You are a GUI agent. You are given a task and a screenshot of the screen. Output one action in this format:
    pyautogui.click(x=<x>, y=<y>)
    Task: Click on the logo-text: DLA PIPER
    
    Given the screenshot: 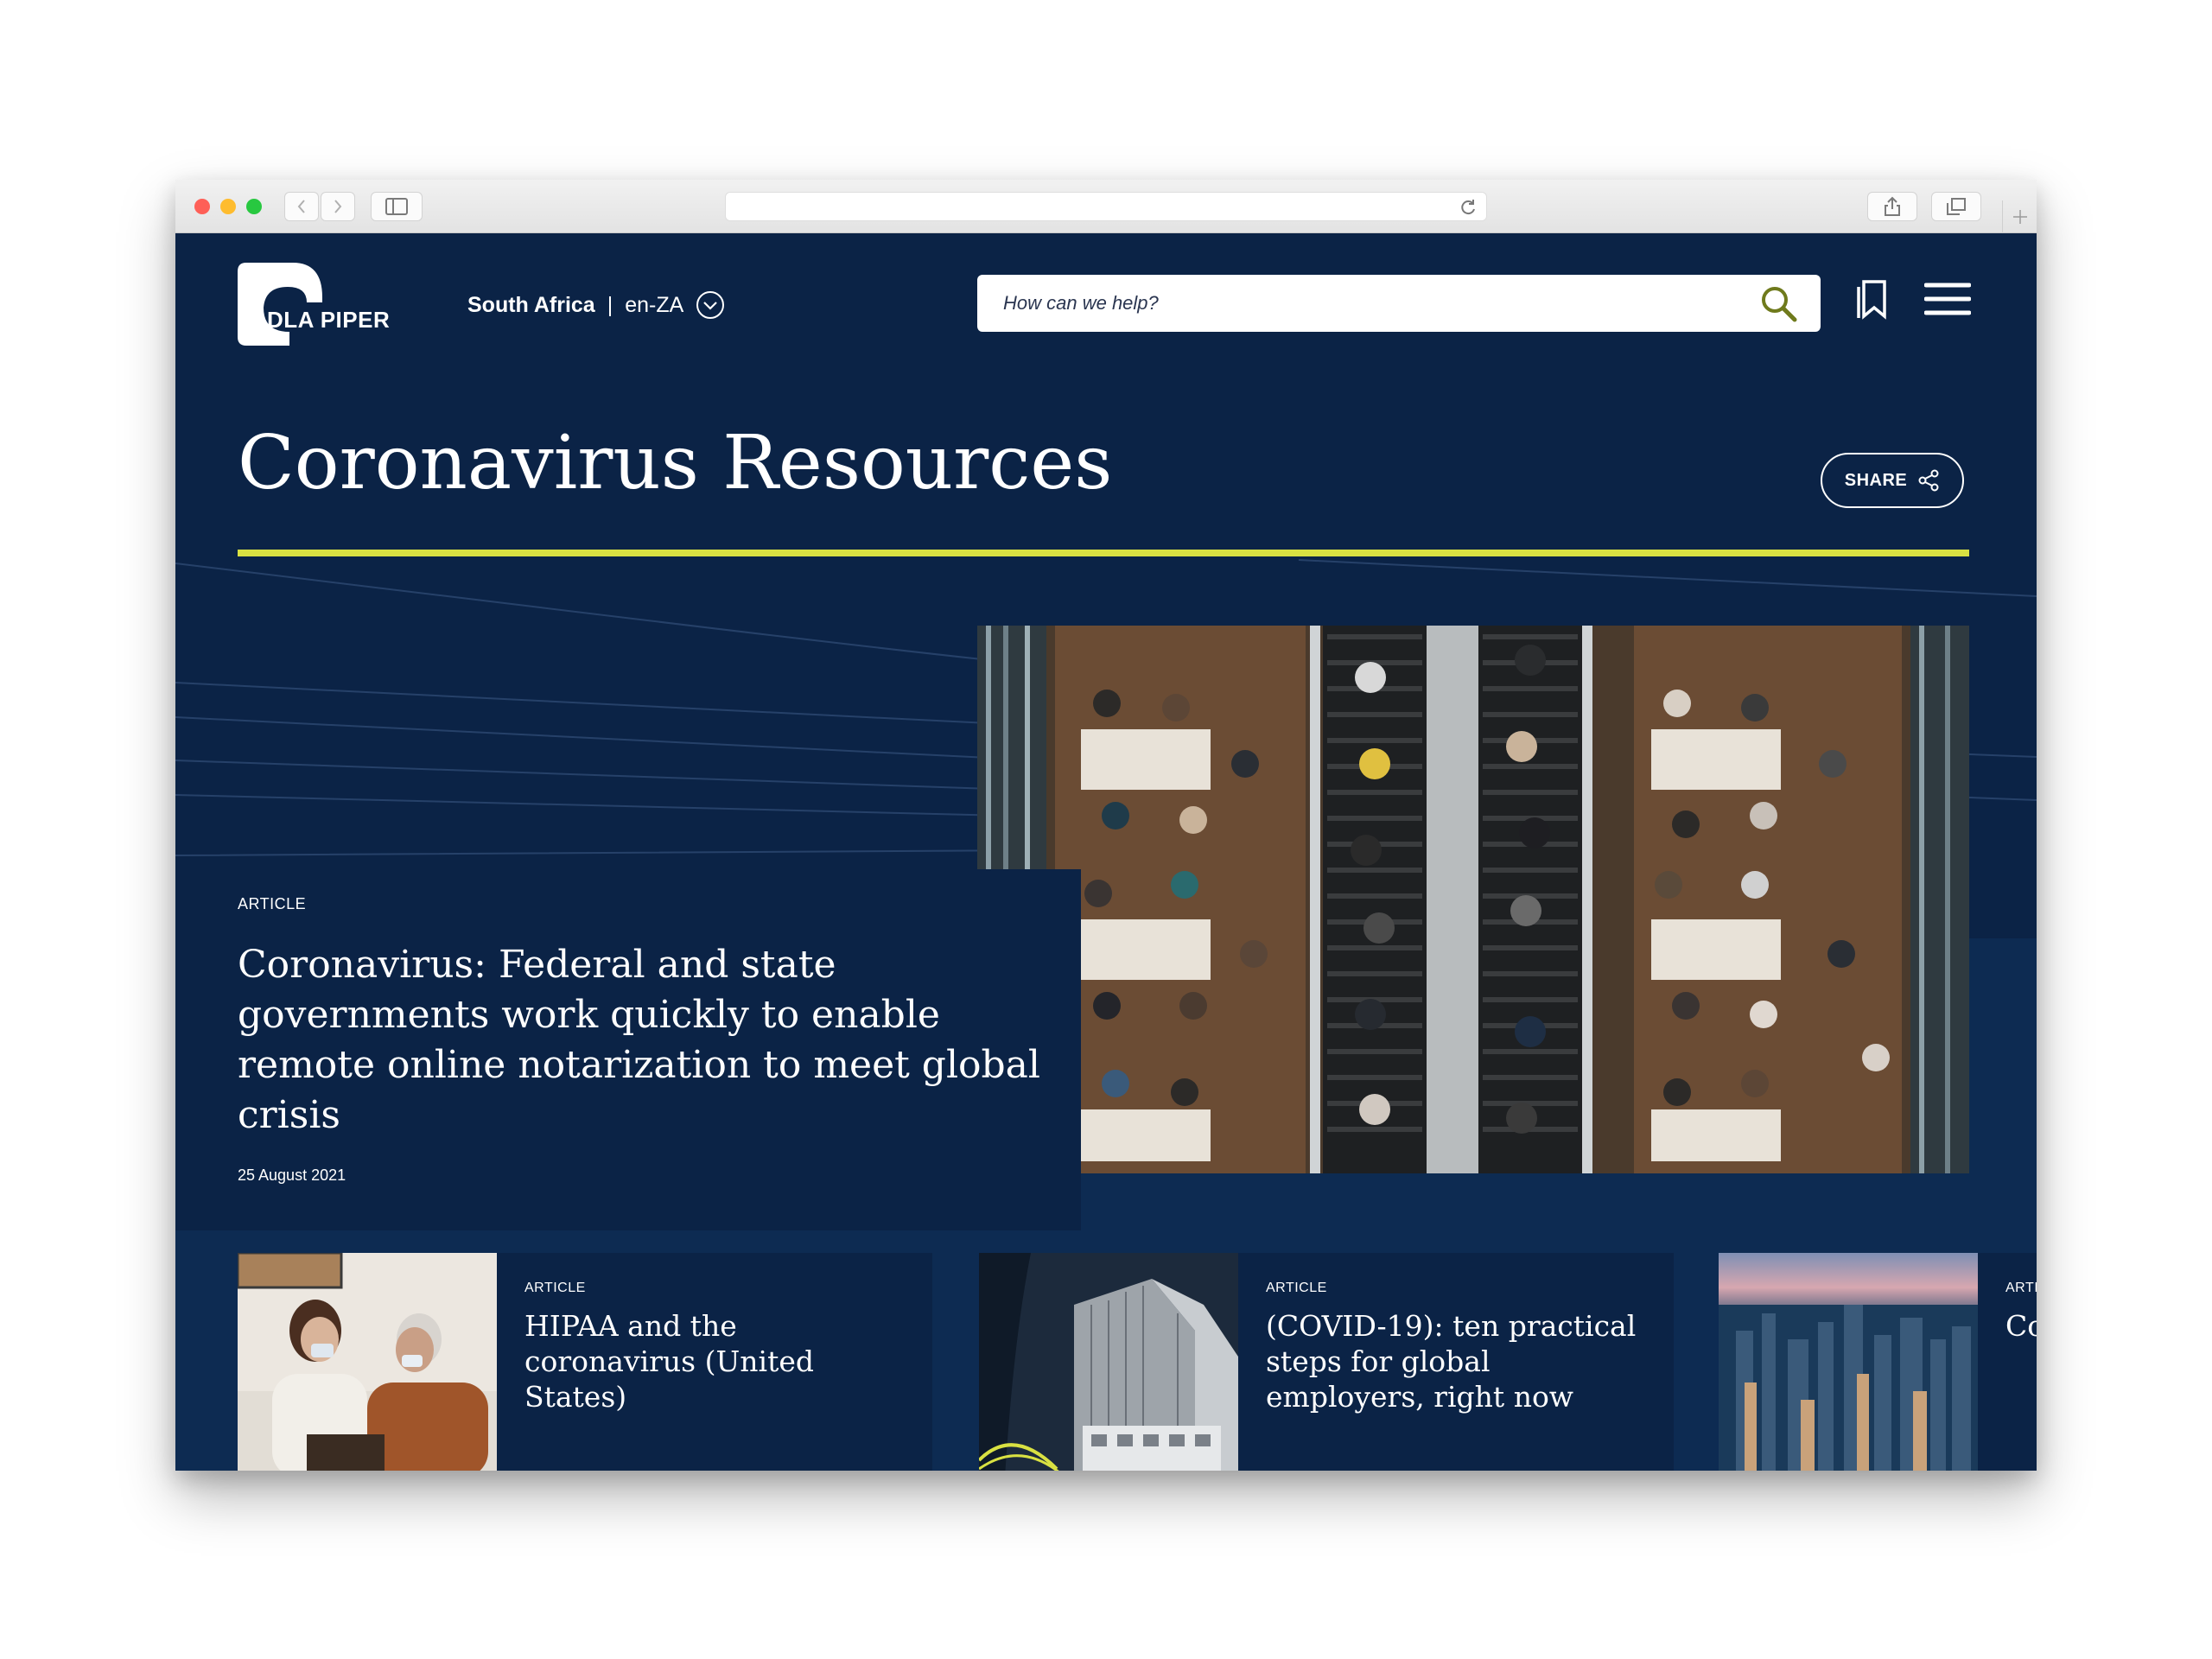 What is the action you would take?
    pyautogui.click(x=329, y=320)
    